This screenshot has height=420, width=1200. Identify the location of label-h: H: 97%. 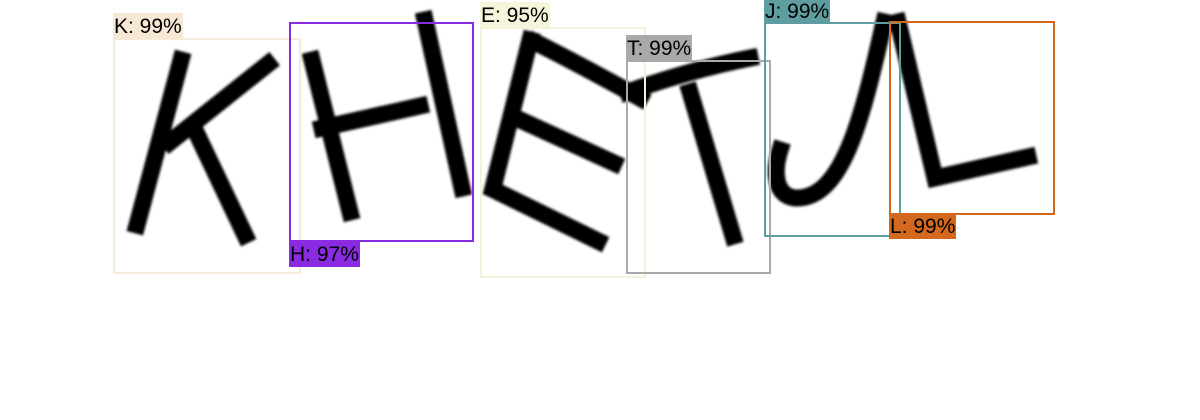
(324, 254).